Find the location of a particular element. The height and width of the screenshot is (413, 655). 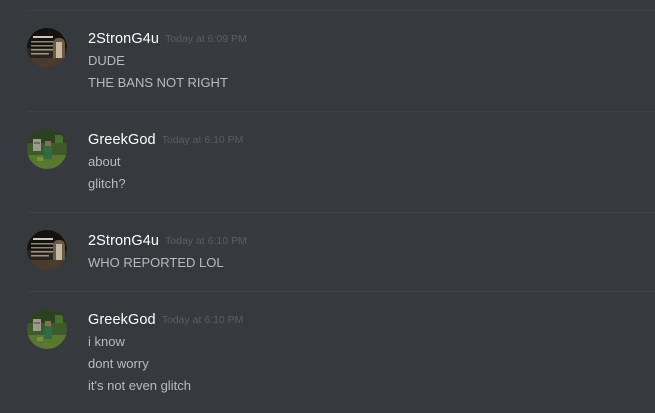

message-text: i know is located at coordinates (106, 341).